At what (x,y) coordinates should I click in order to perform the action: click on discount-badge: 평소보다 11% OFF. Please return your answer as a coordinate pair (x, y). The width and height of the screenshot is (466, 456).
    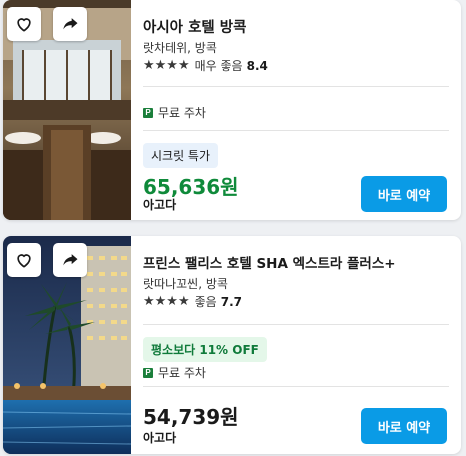
    Looking at the image, I should click on (205, 349).